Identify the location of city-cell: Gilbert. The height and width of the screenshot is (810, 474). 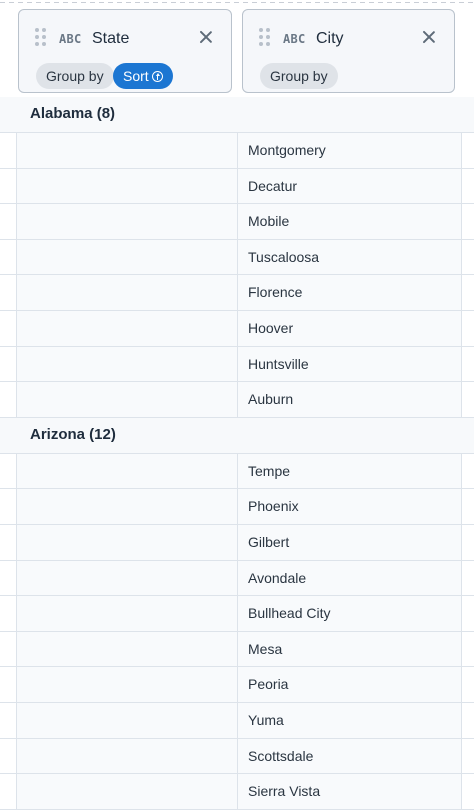
(350, 542).